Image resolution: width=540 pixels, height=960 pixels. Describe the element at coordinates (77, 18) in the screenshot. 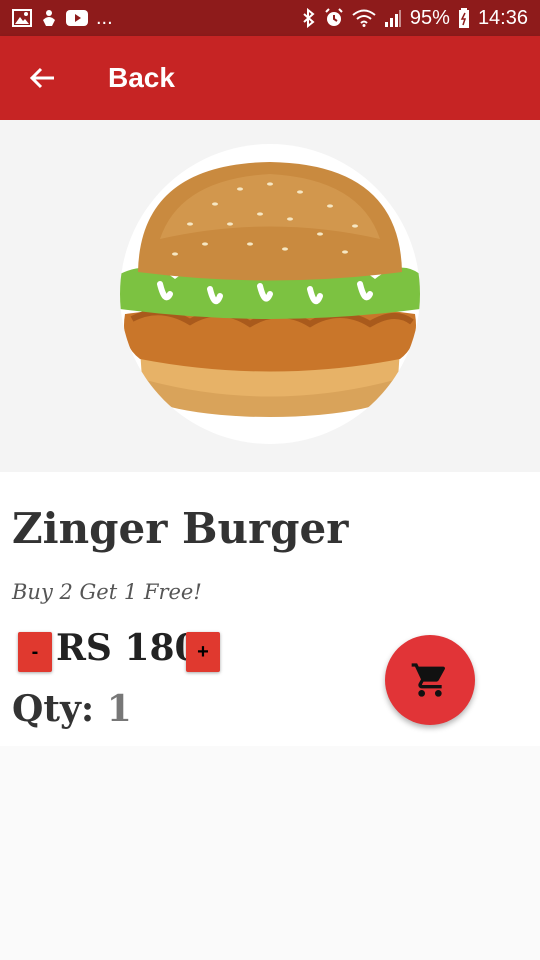

I see `youtube-icon` at that location.